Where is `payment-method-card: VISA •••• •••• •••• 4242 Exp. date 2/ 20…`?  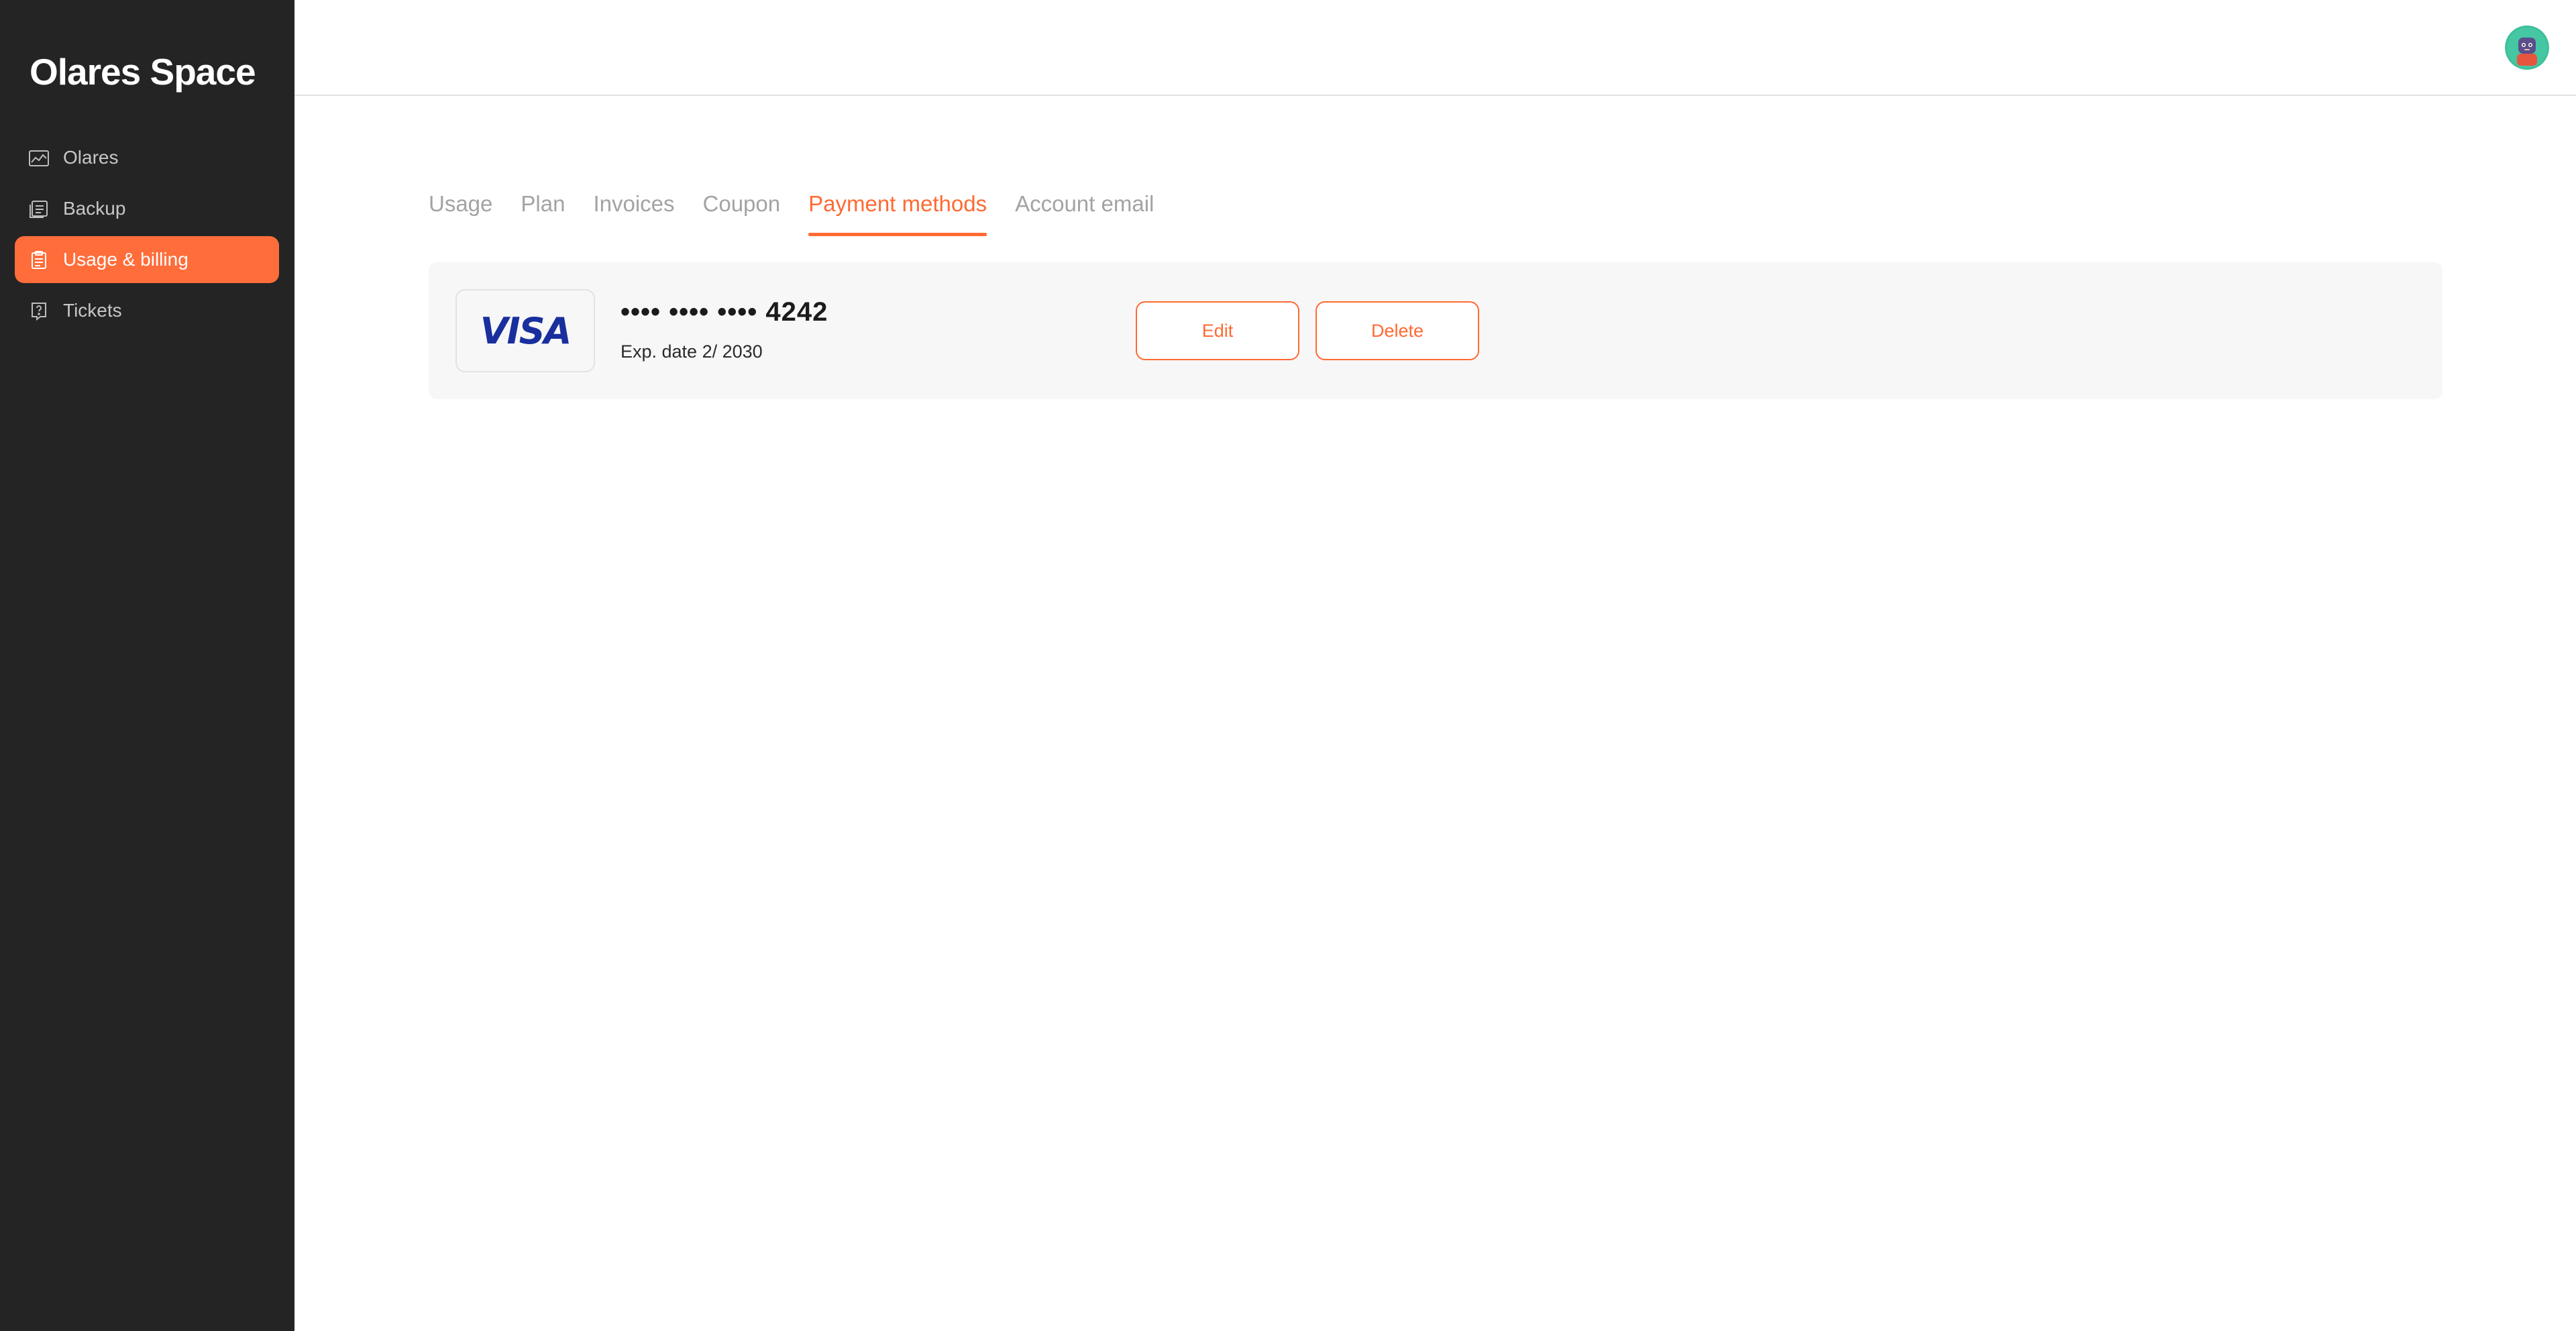 payment-method-card: VISA •••• •••• •••• 4242 Exp. date 2/ 20… is located at coordinates (1436, 330).